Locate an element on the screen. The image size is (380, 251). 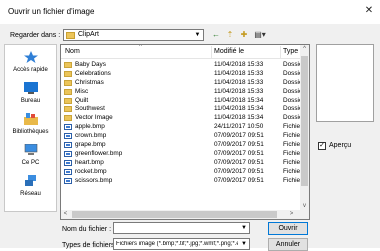
look-in-dropdown: ClipArt ▼ is located at coordinates (133, 35).